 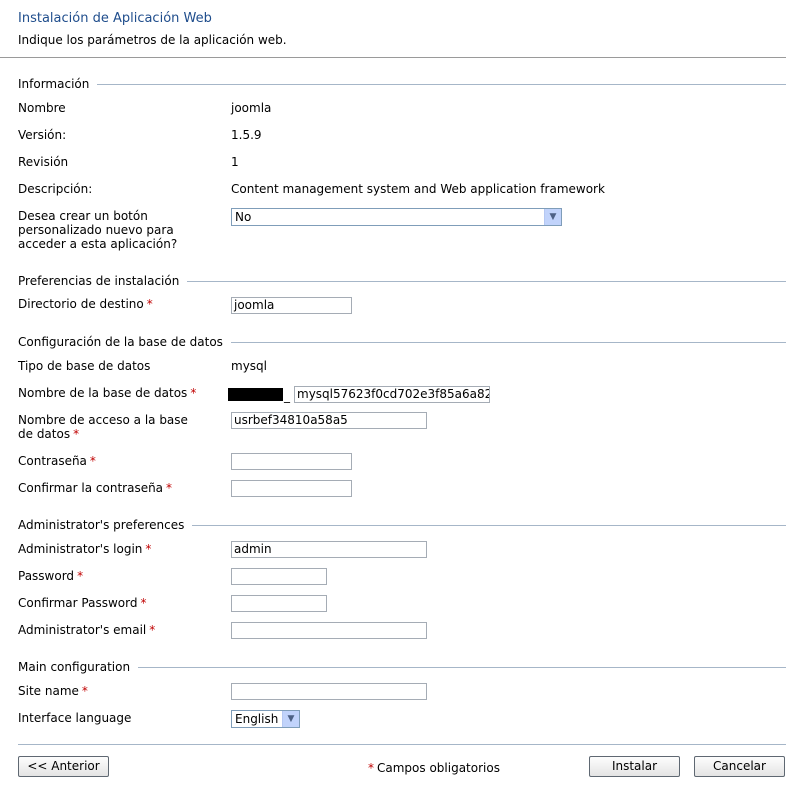 What do you see at coordinates (329, 420) in the screenshot?
I see `db-login-input: usrbef34810a58a5` at bounding box center [329, 420].